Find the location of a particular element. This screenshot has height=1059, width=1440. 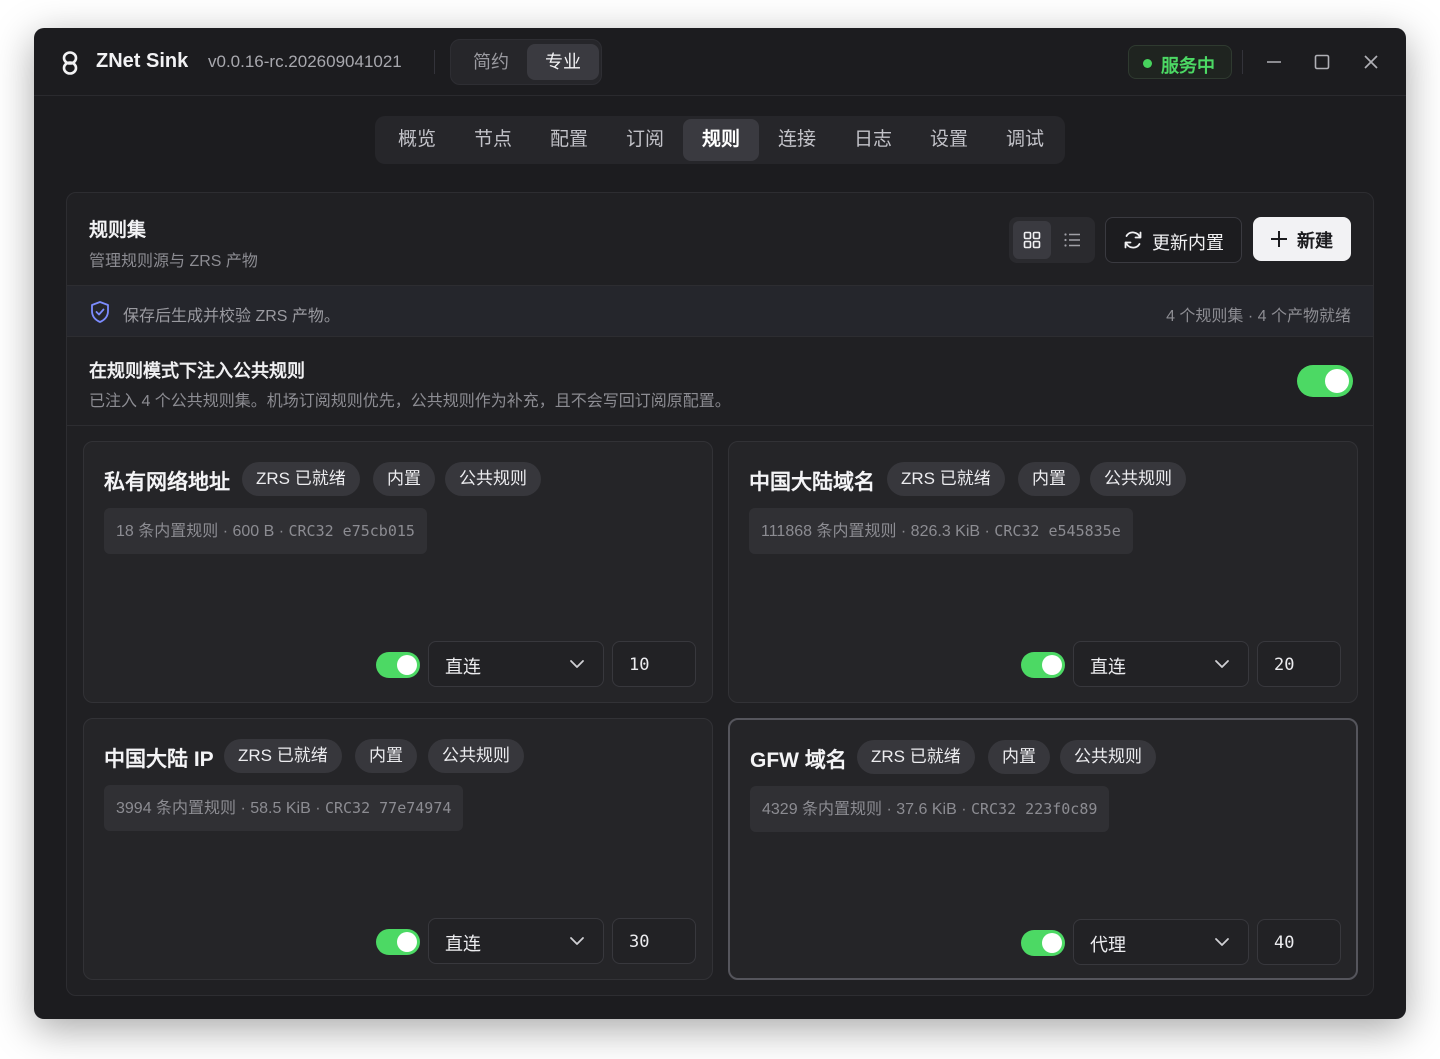

priority-value: 20 is located at coordinates (1284, 665).